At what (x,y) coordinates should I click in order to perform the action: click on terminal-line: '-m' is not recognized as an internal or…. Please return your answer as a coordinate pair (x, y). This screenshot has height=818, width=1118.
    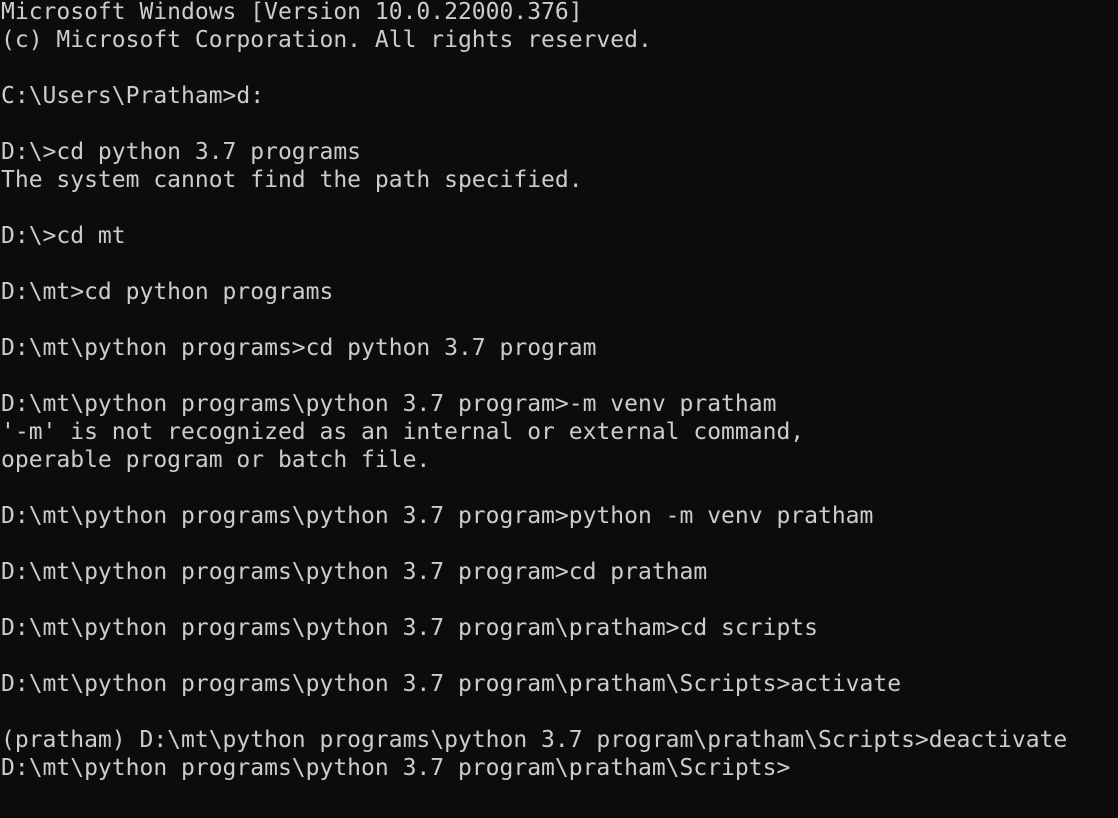
    Looking at the image, I should click on (403, 432).